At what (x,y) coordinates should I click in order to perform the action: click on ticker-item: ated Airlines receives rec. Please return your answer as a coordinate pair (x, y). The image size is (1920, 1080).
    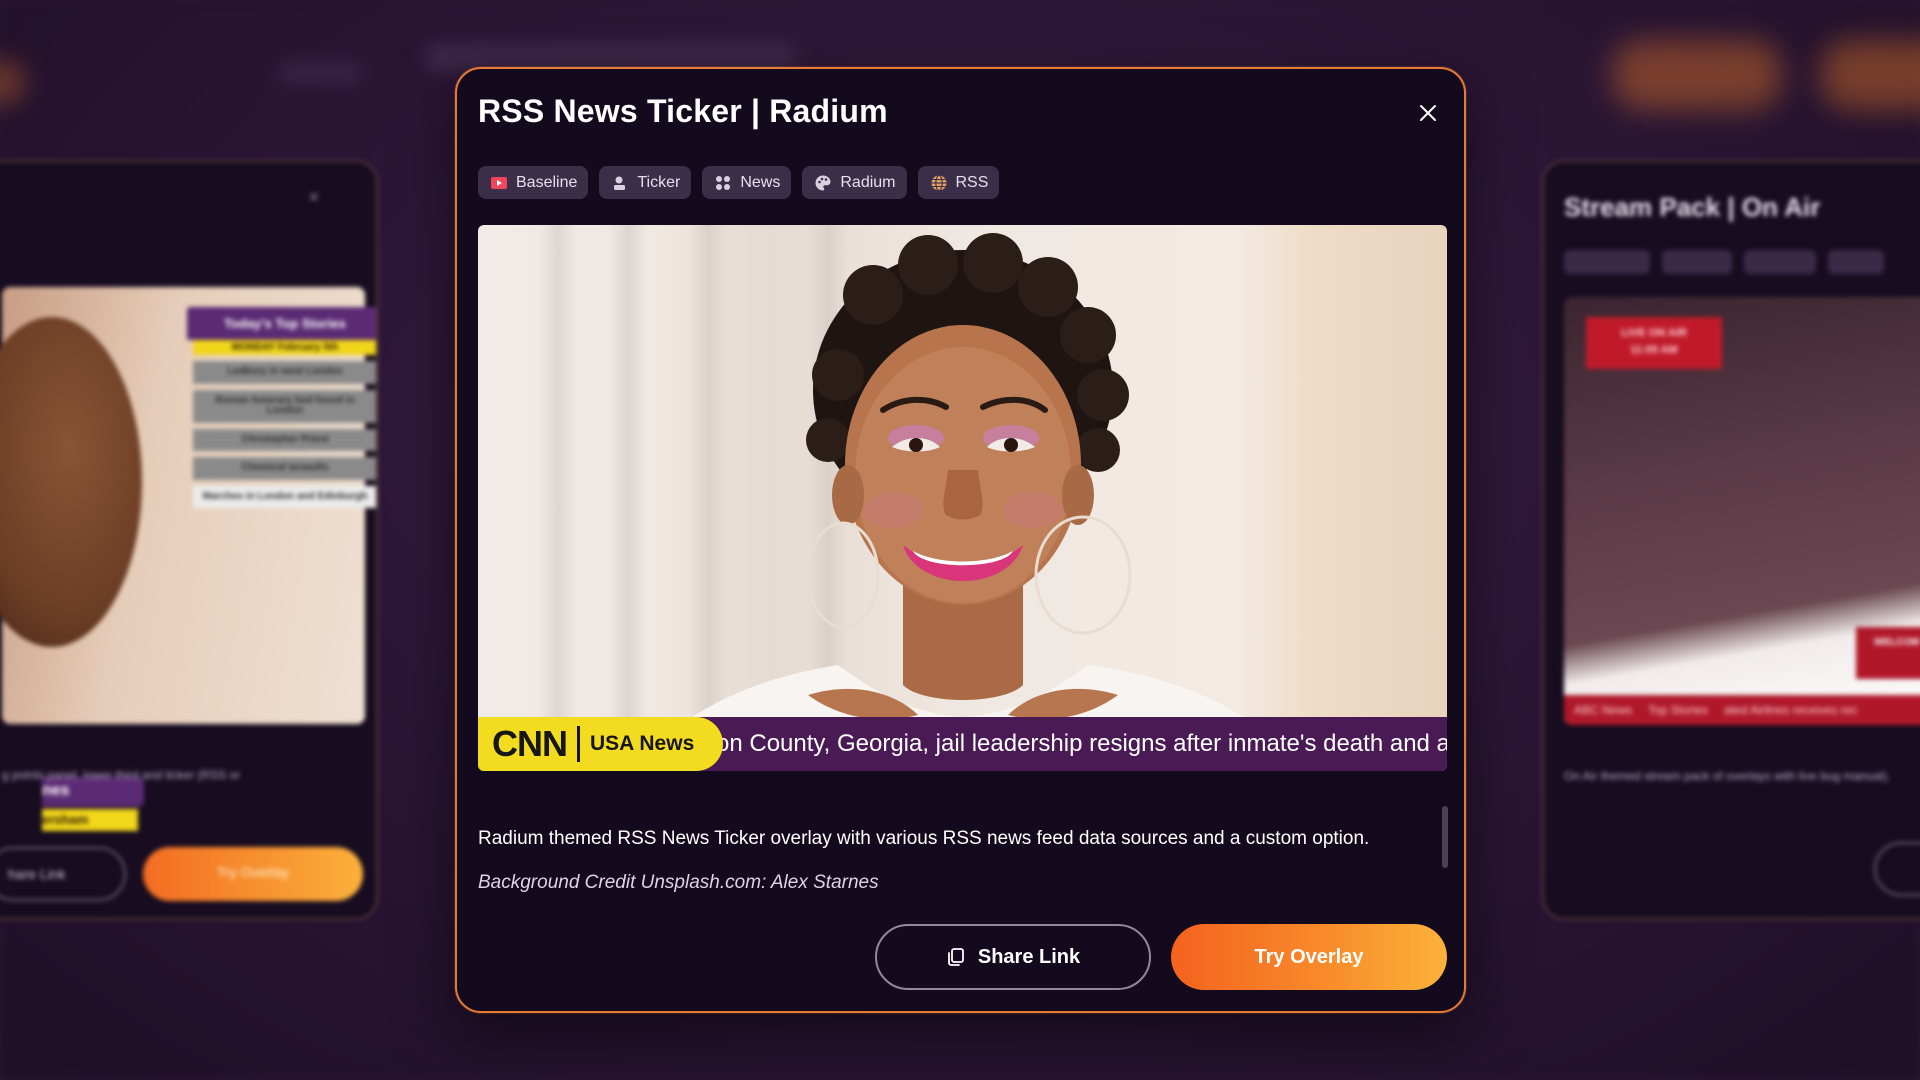
    Looking at the image, I should click on (1791, 710).